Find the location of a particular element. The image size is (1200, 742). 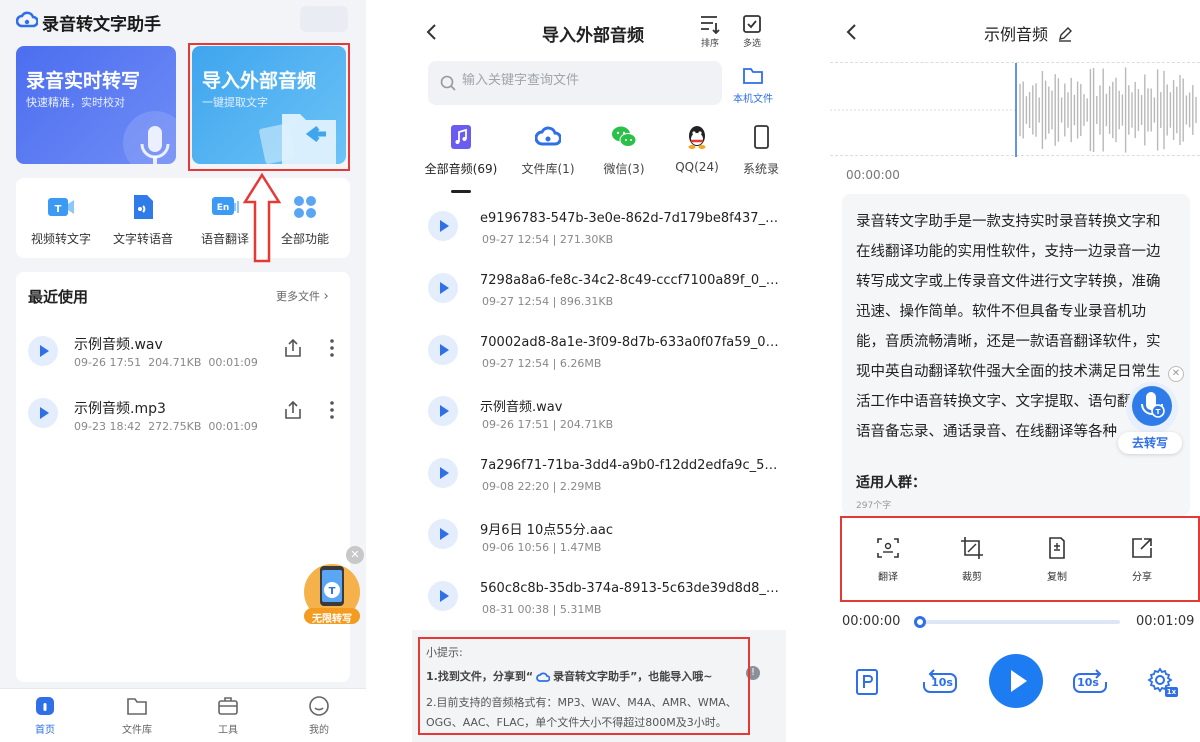

tab-label: 系统录 is located at coordinates (760, 169).